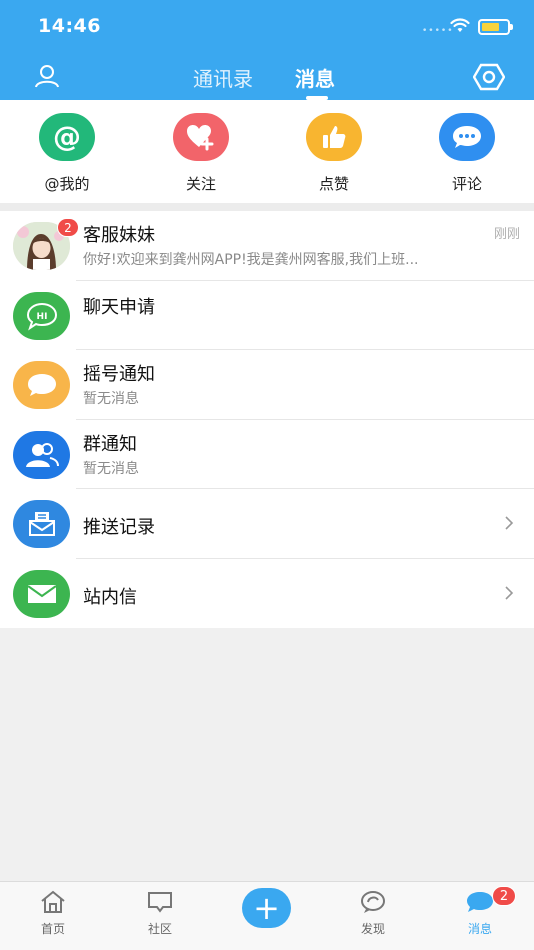 The width and height of the screenshot is (534, 950). Describe the element at coordinates (201, 137) in the screenshot. I see `heart-plus-icon` at that location.